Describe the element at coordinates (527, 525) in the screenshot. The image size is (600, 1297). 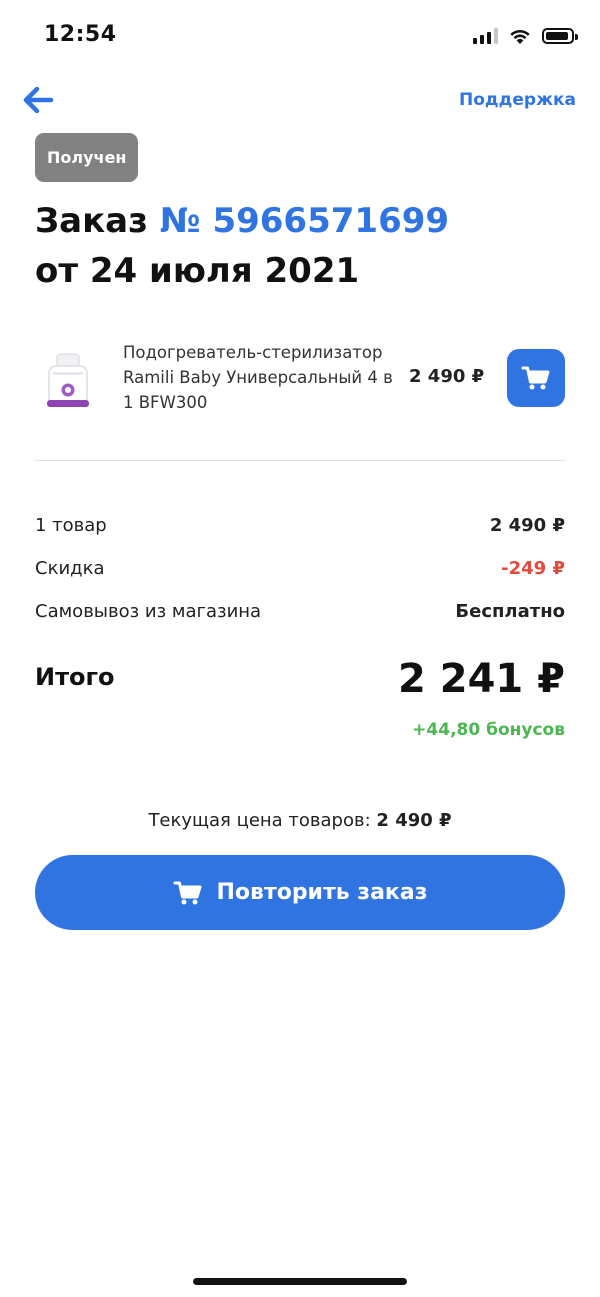
I see `items-value: 2 490 ₽` at that location.